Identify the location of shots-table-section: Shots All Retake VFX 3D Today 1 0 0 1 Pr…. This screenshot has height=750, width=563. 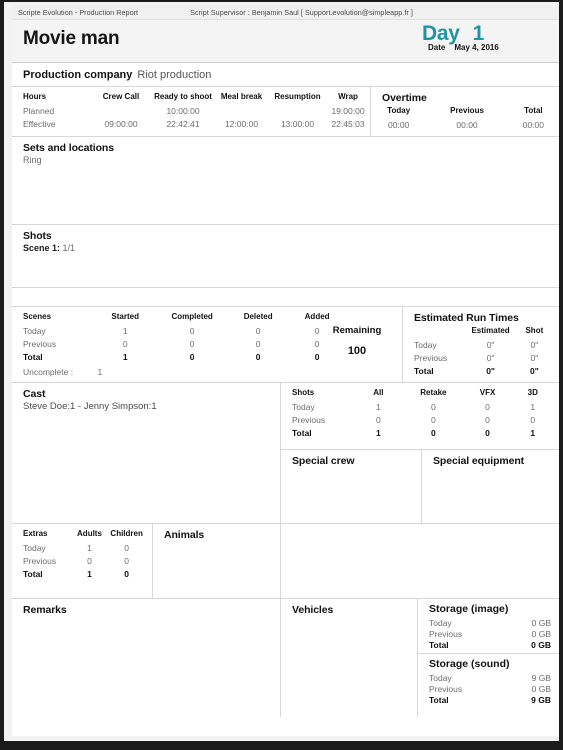
(419, 416).